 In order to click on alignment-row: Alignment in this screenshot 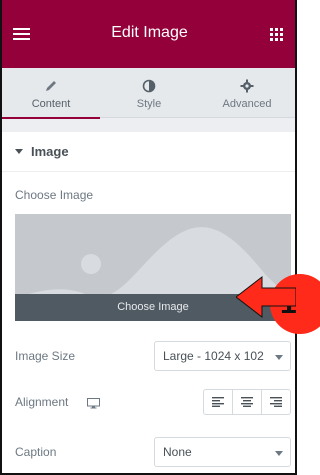, I will do `click(153, 402)`.